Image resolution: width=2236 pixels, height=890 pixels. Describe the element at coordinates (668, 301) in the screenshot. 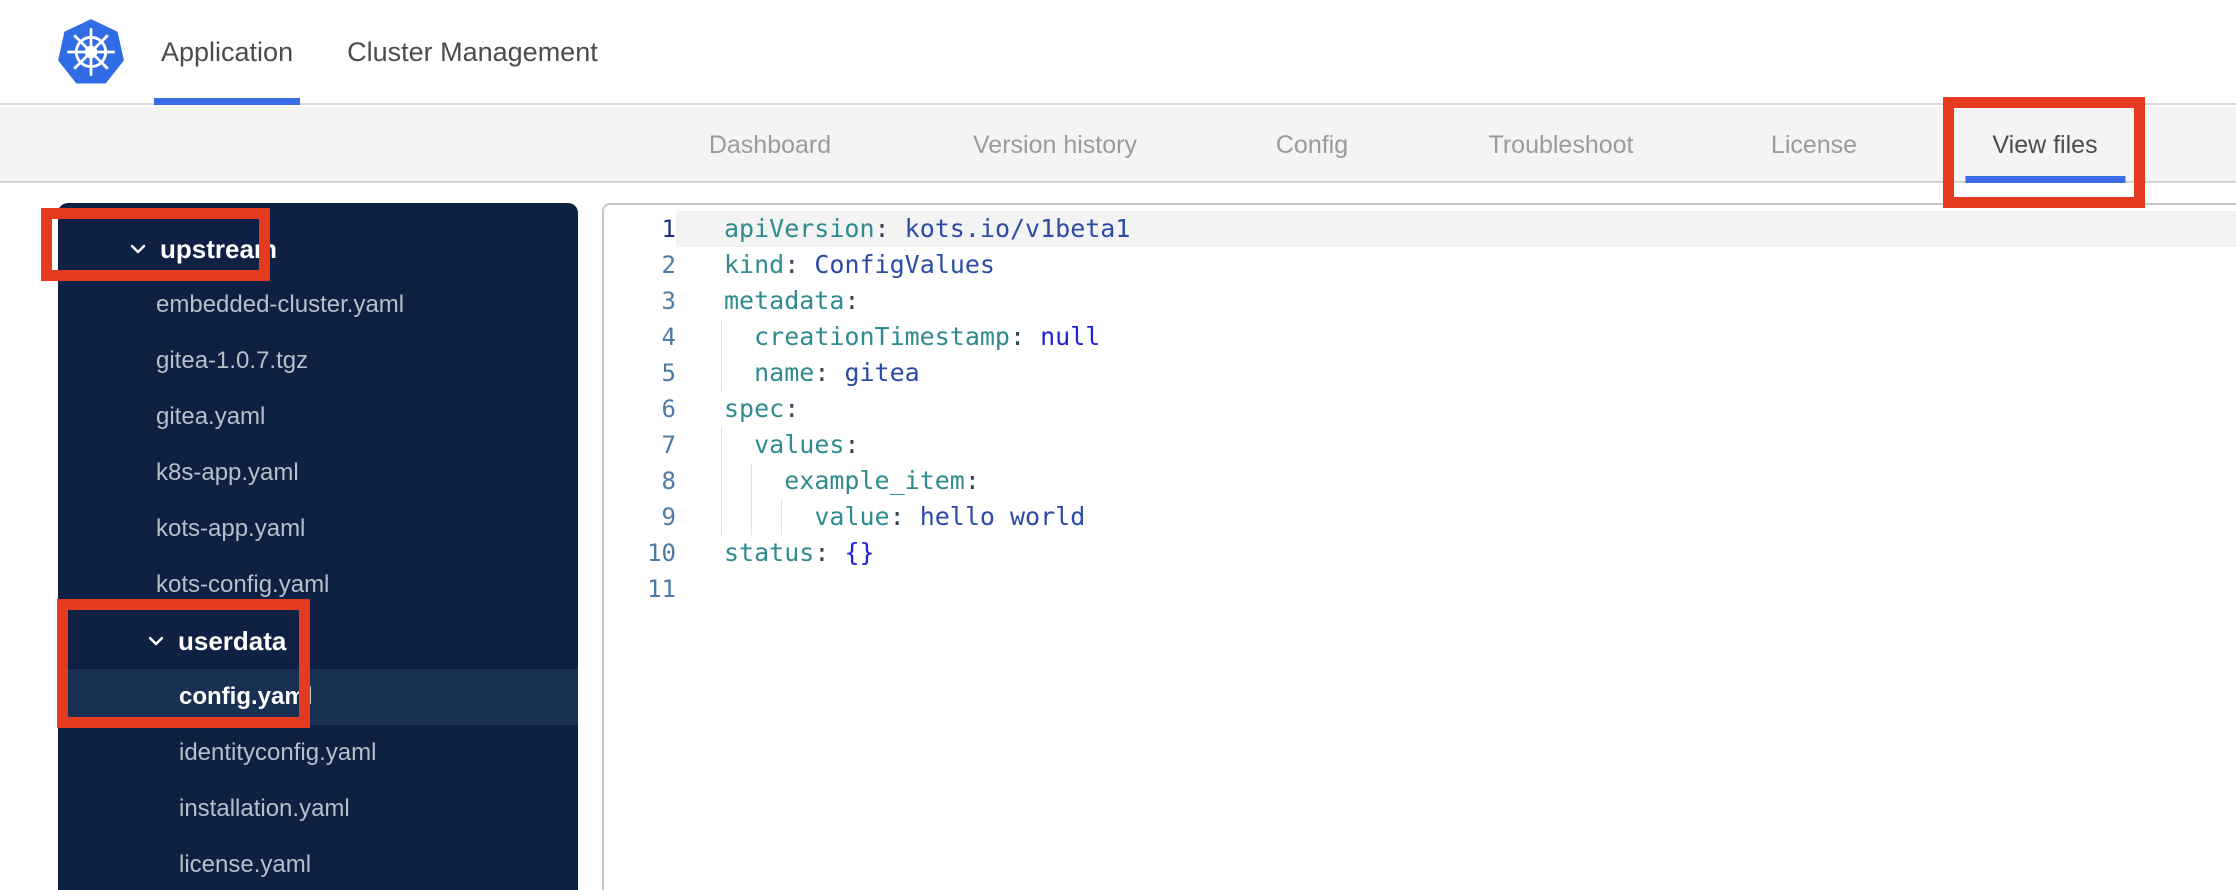

I see `line-number: 3` at that location.